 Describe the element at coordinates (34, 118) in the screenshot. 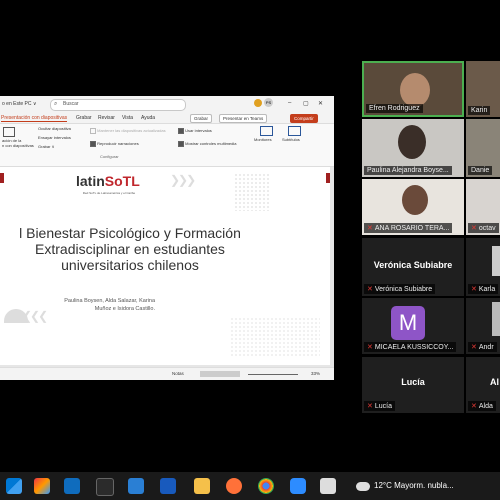

I see `tab-slideshow: Presentación con diapositivas` at that location.